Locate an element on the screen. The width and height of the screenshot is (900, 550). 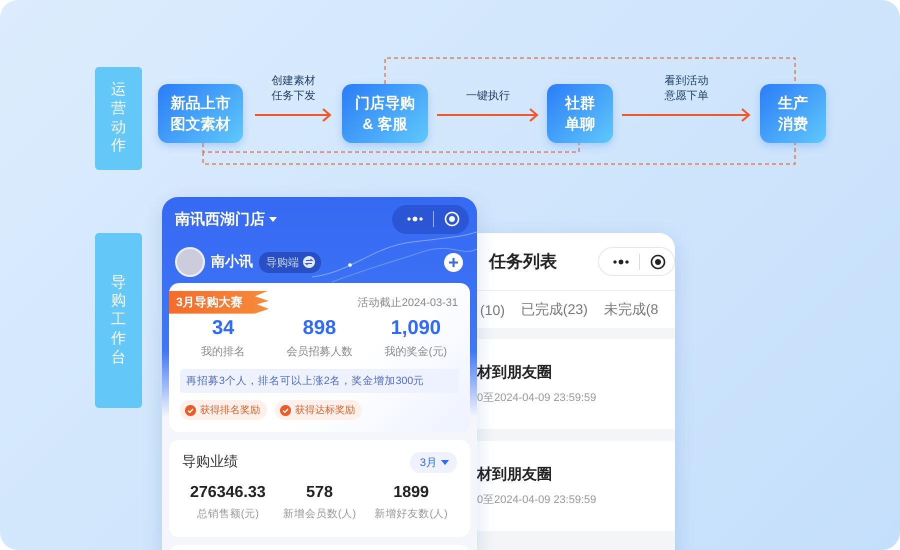
user-name: 南小讯 is located at coordinates (232, 262).